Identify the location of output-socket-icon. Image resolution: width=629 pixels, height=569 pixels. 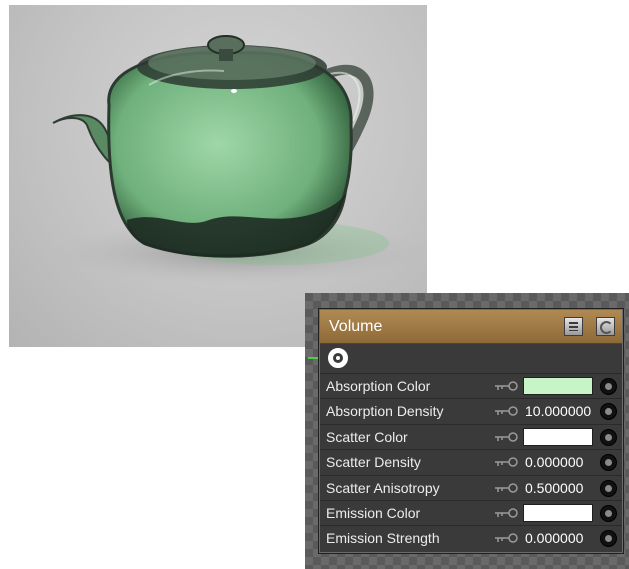
(338, 358).